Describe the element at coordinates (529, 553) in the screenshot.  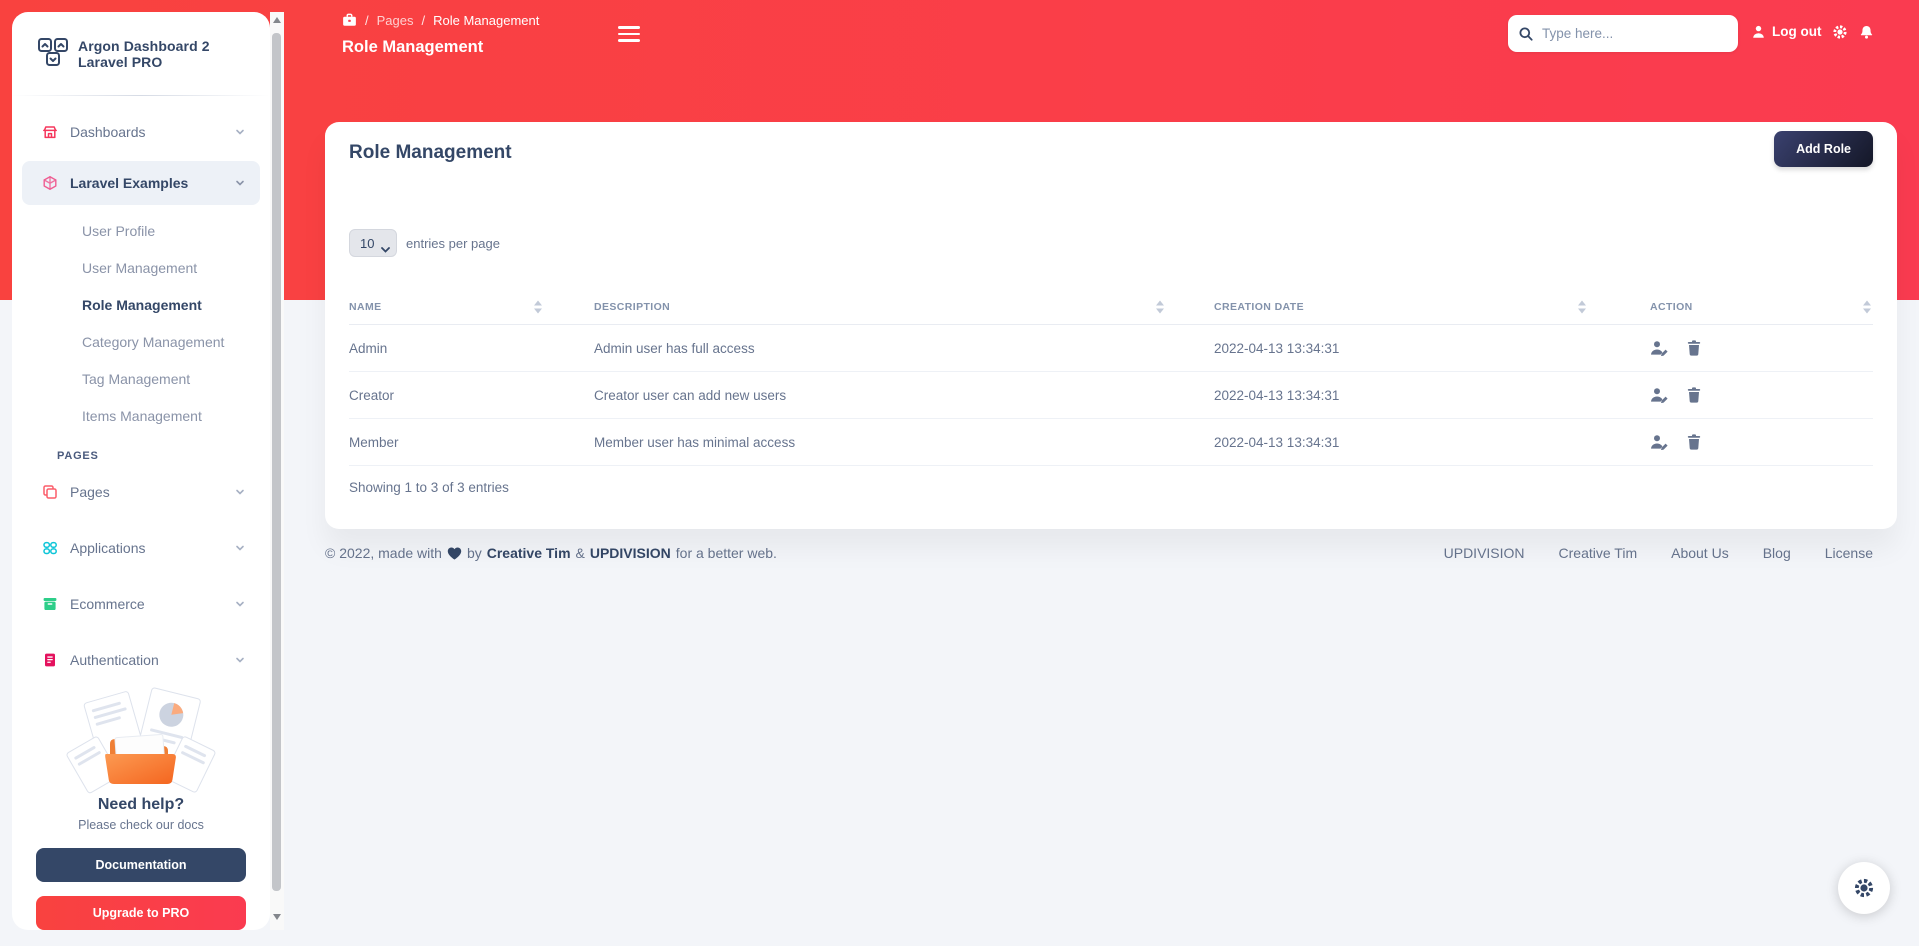
I see `creative-tim-link: Creative Tim` at that location.